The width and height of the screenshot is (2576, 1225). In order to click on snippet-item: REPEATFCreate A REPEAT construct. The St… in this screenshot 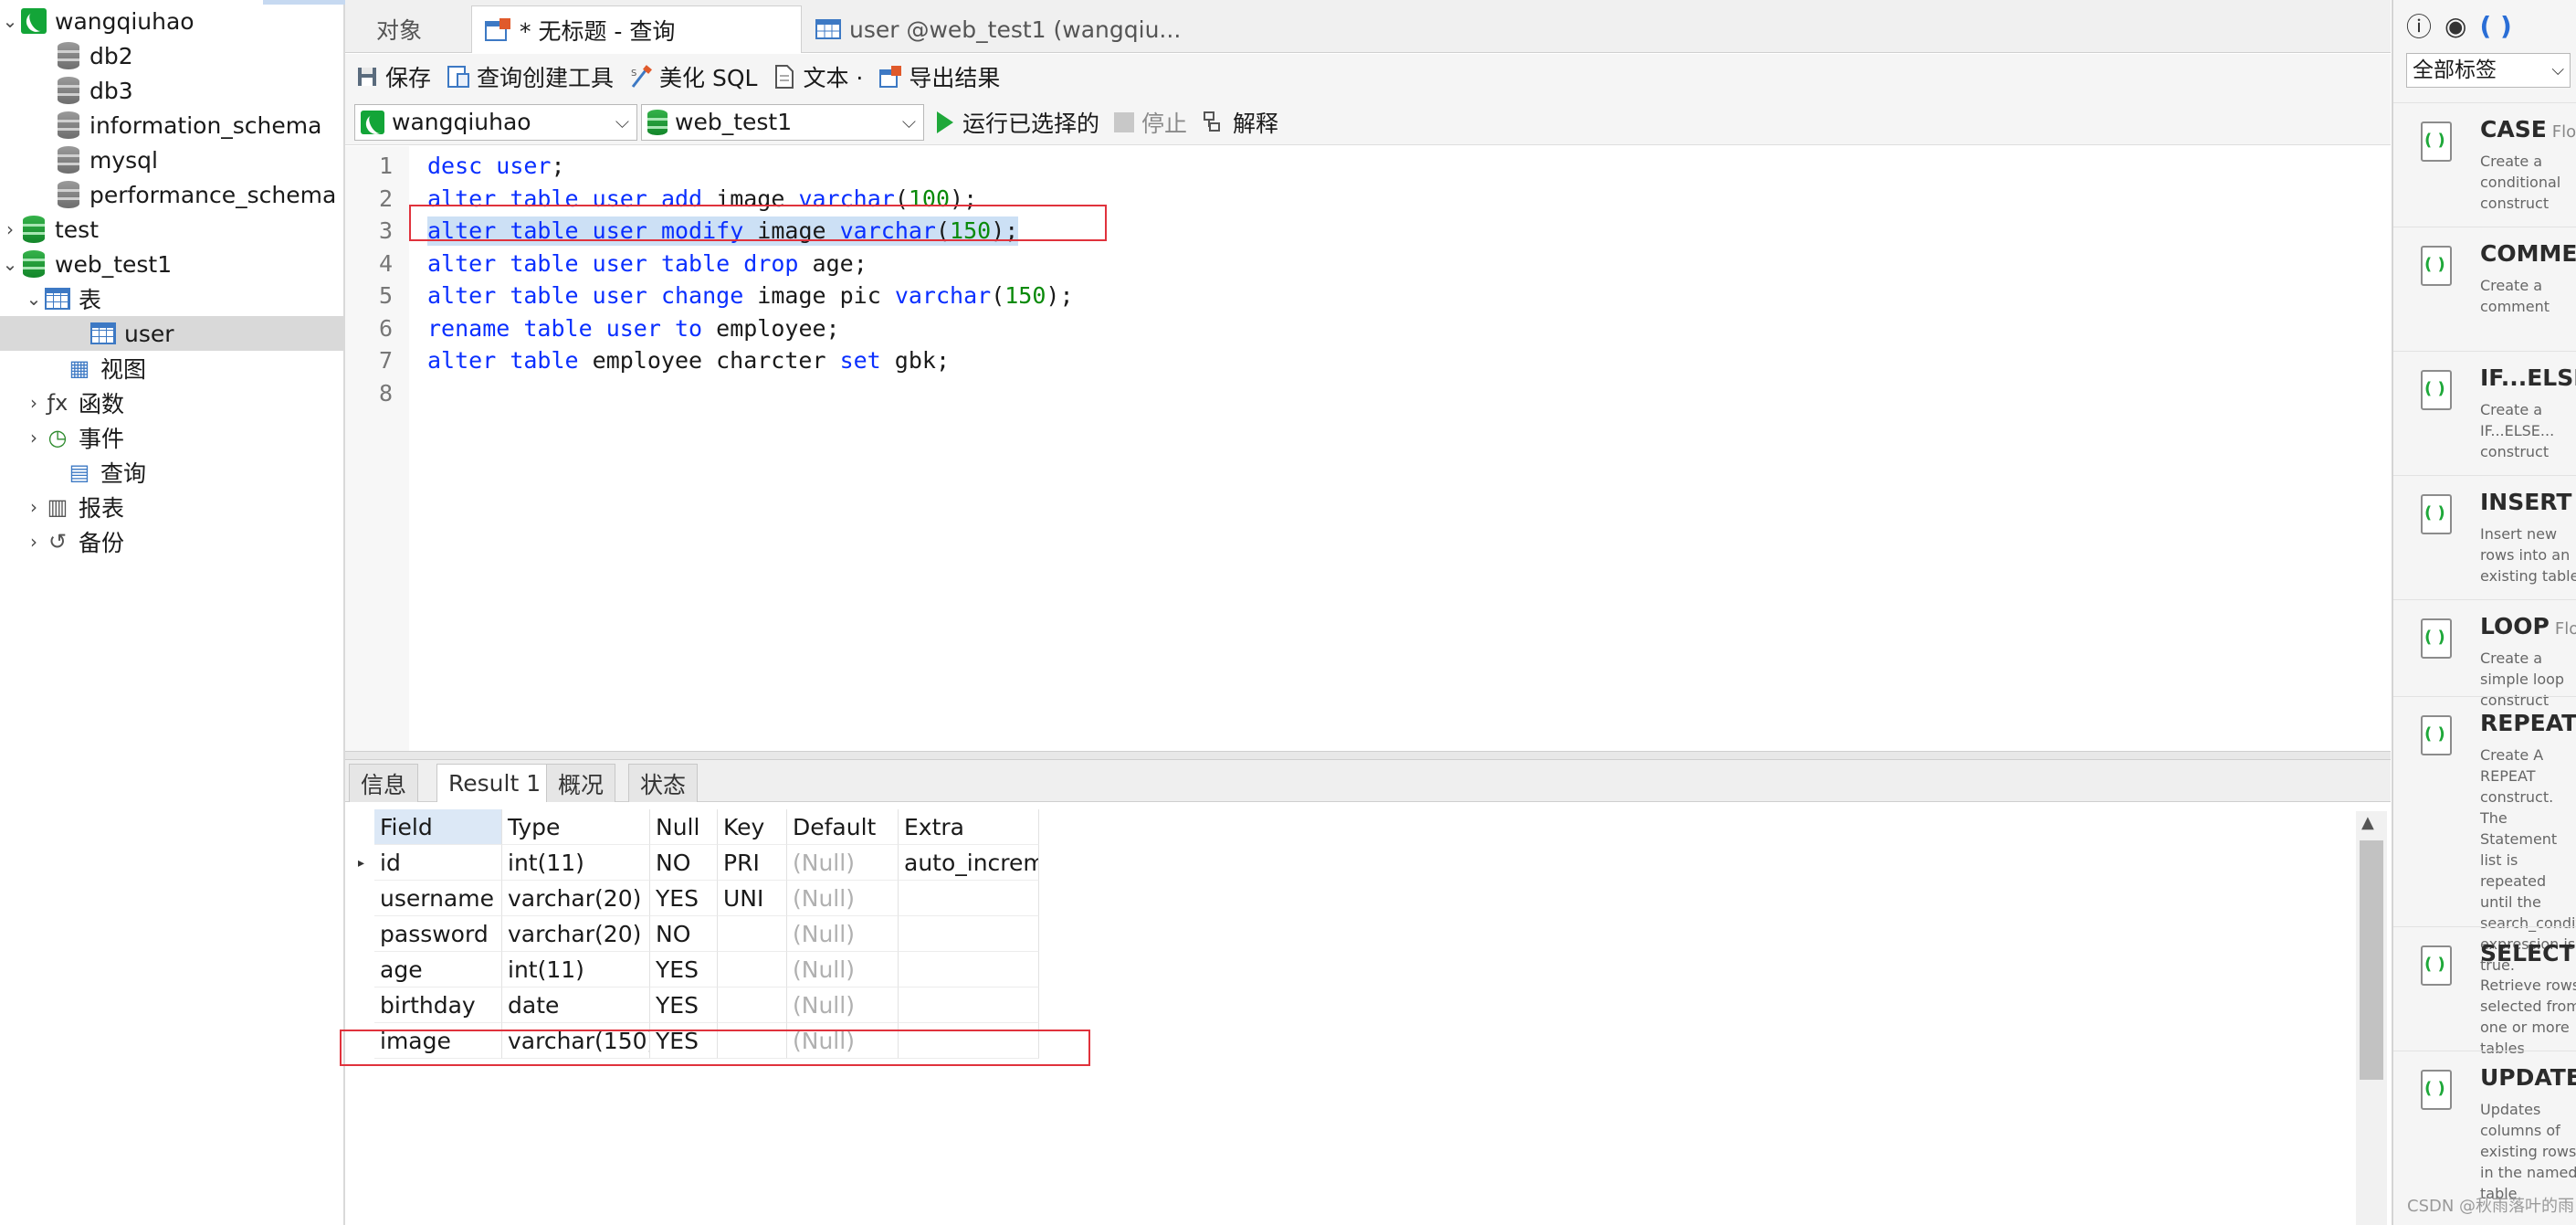, I will do `click(2484, 835)`.